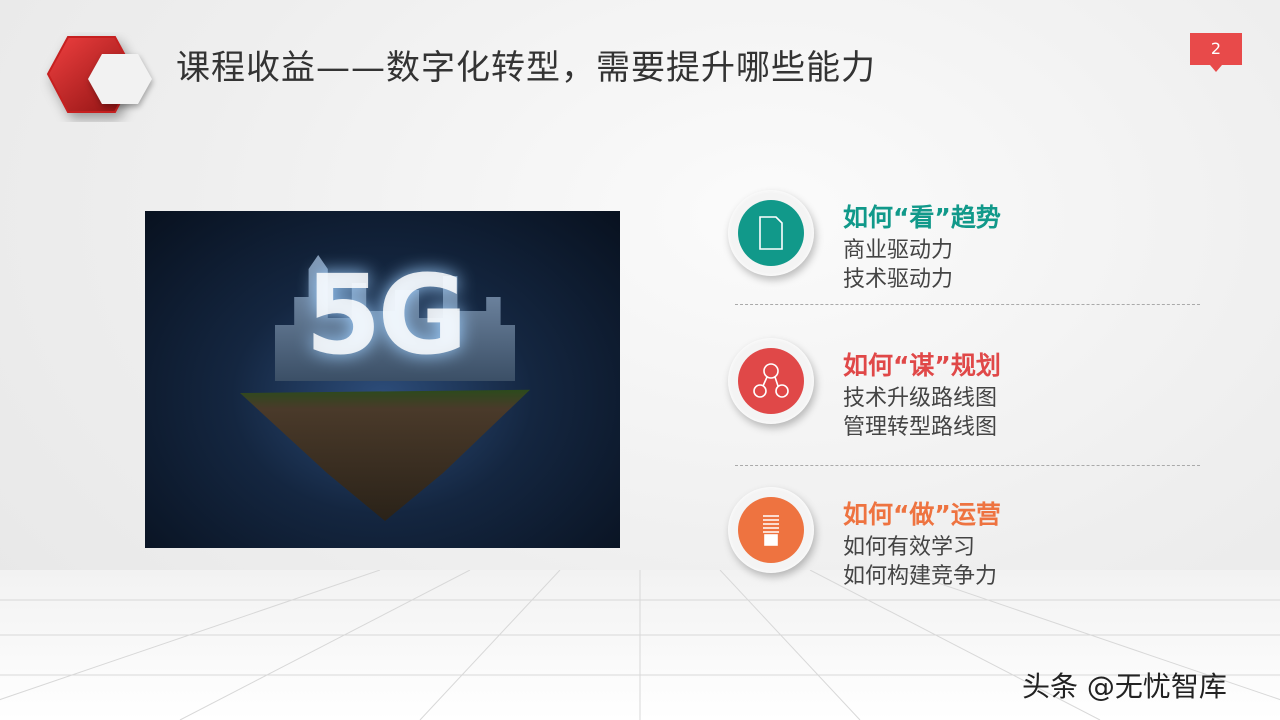 The image size is (1280, 720). What do you see at coordinates (386, 315) in the screenshot?
I see `5g-overlay-text: 5G` at bounding box center [386, 315].